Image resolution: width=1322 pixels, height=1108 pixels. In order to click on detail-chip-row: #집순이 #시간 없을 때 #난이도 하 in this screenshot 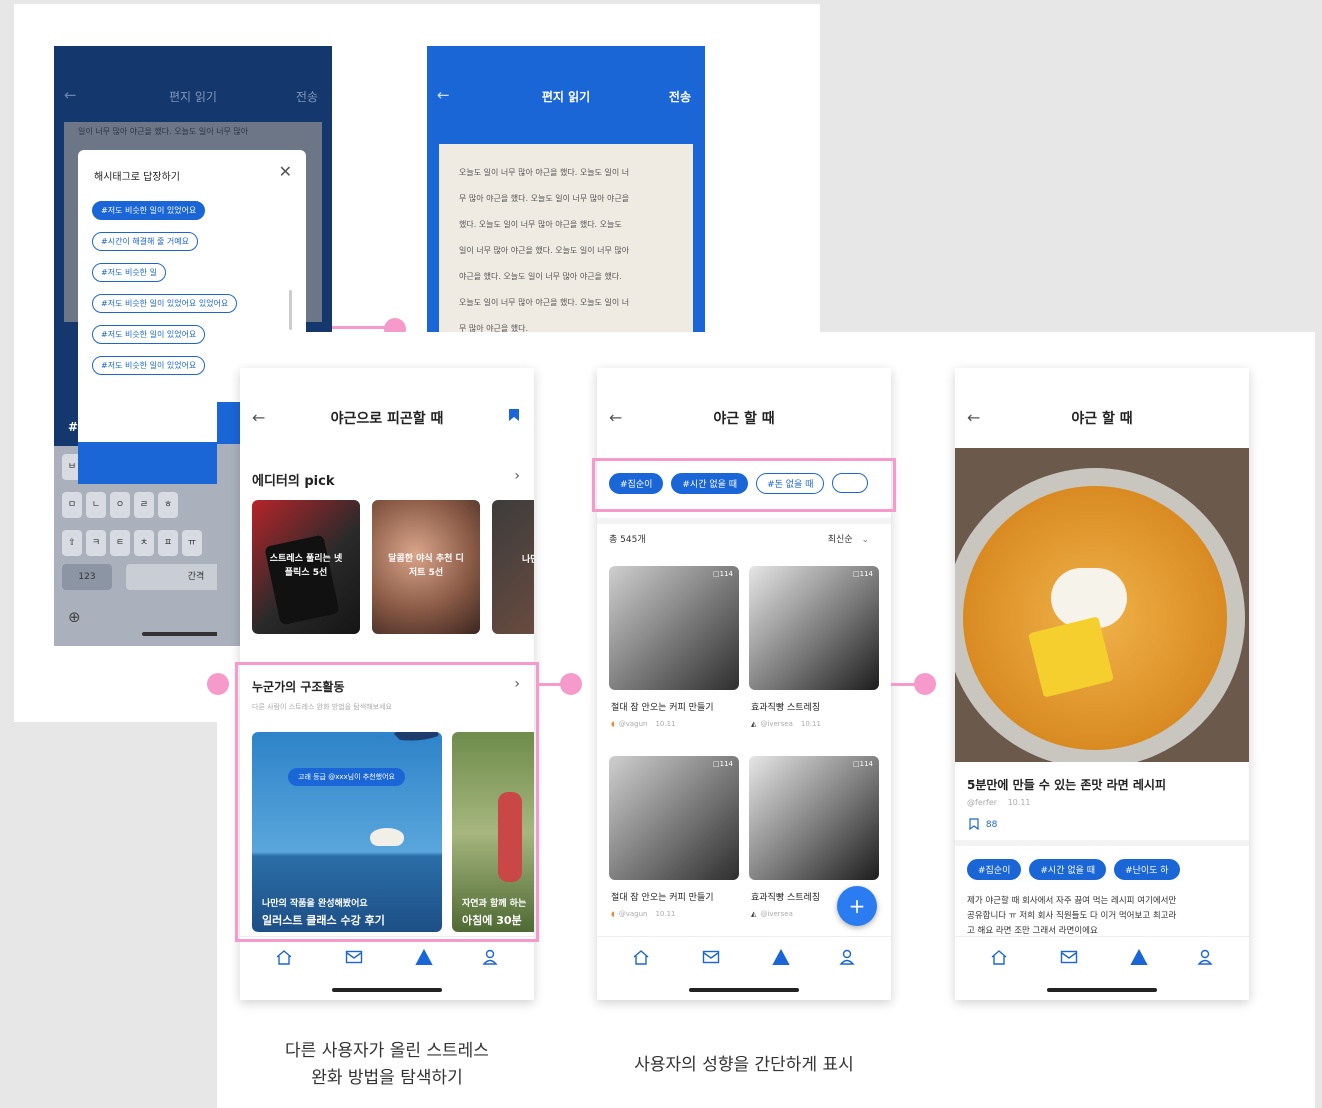, I will do `click(1077, 869)`.